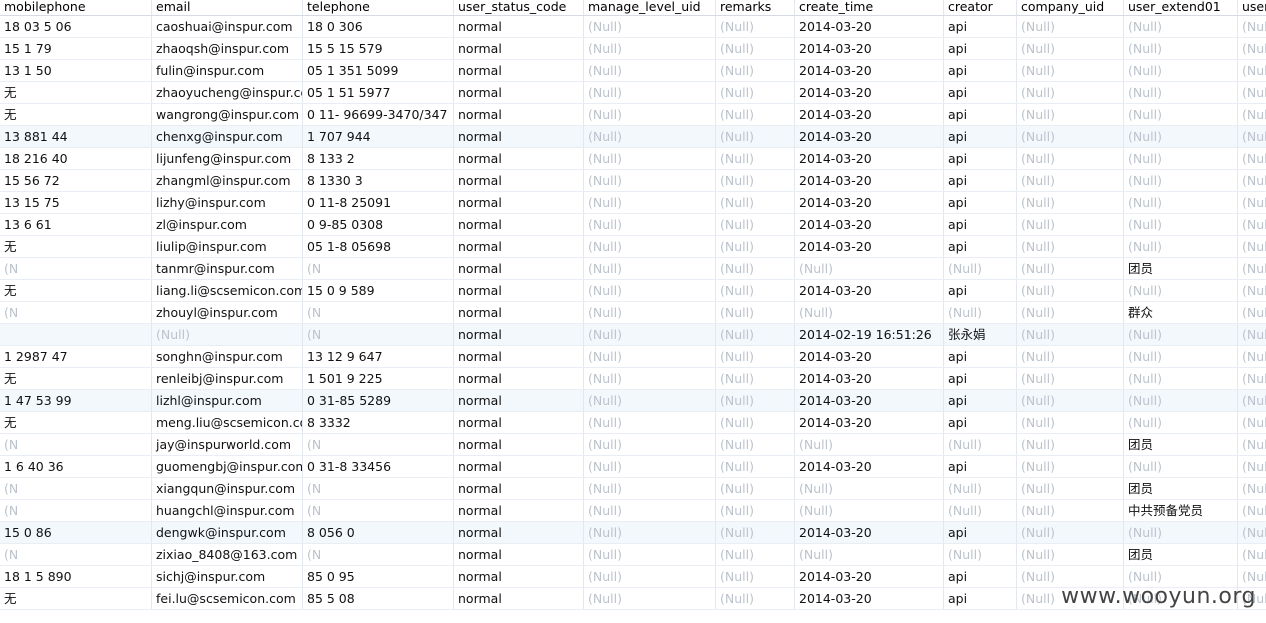  I want to click on table-cell-telephone: 85 0 95, so click(378, 576).